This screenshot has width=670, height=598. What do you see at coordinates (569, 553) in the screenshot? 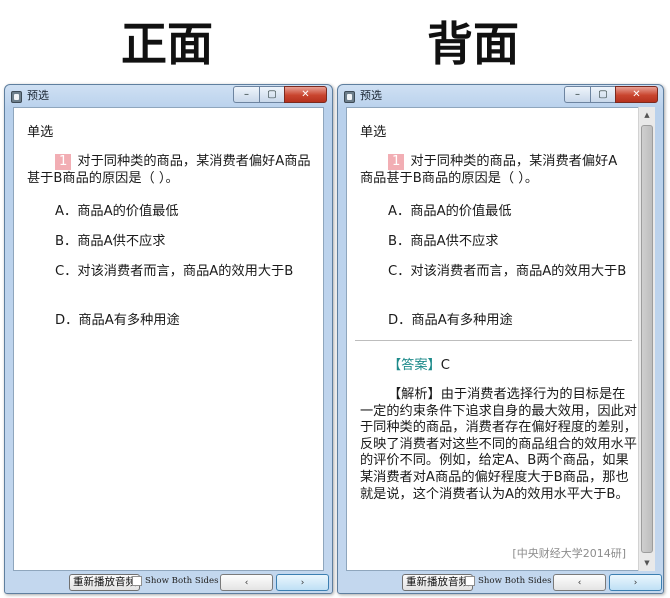
I see `question-source: [中央财经大学2014研]` at bounding box center [569, 553].